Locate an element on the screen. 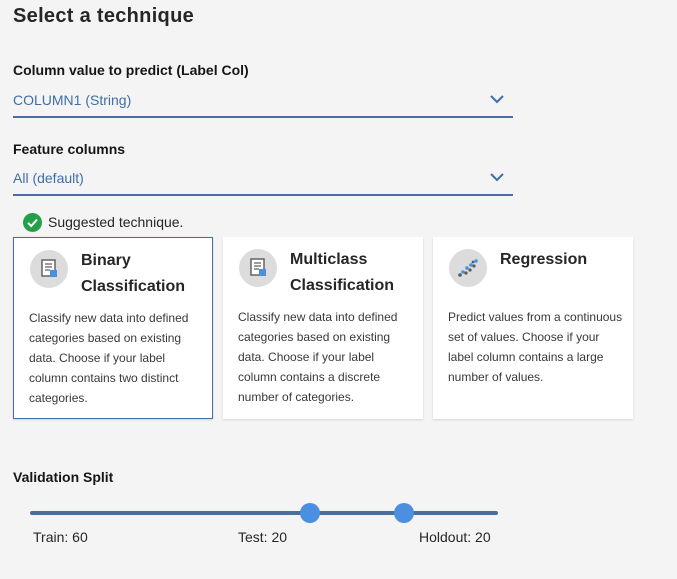 The width and height of the screenshot is (677, 579). validation-split-track is located at coordinates (264, 513).